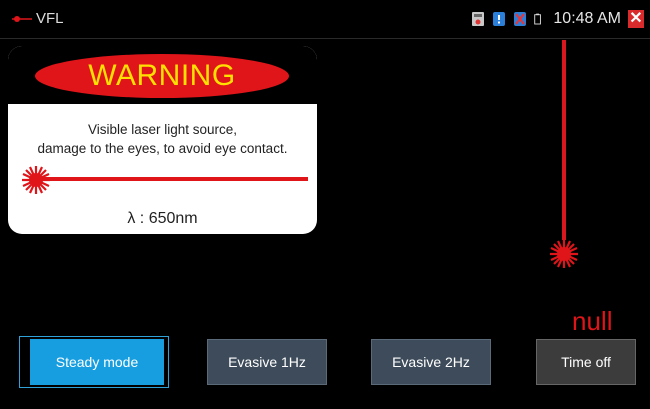 The height and width of the screenshot is (409, 650). I want to click on warning-title: WARNING, so click(162, 75).